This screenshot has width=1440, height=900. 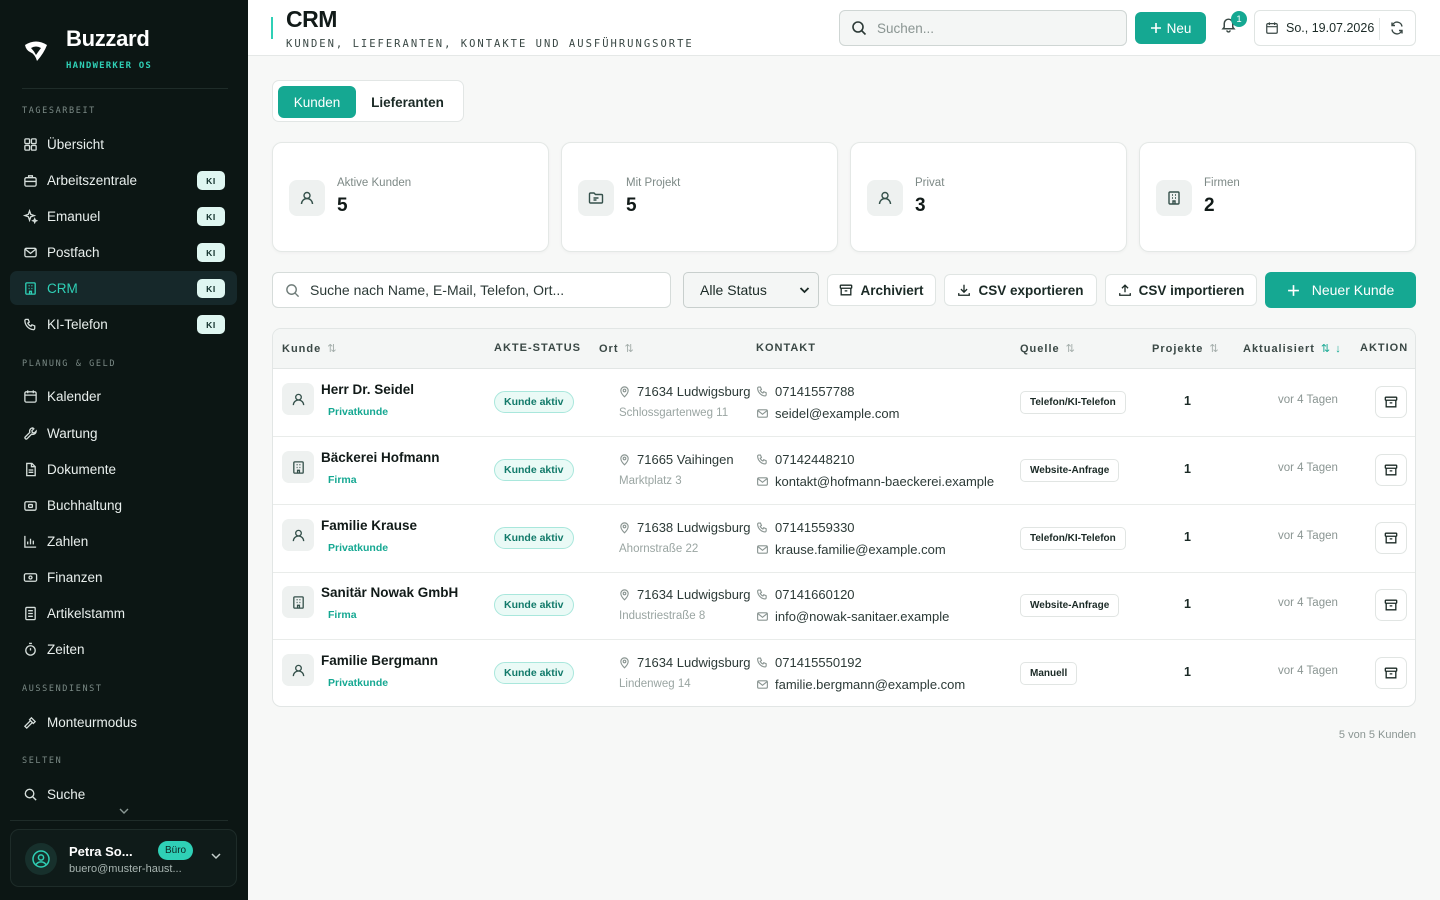 What do you see at coordinates (655, 684) in the screenshot?
I see `street: Lindenweg 14` at bounding box center [655, 684].